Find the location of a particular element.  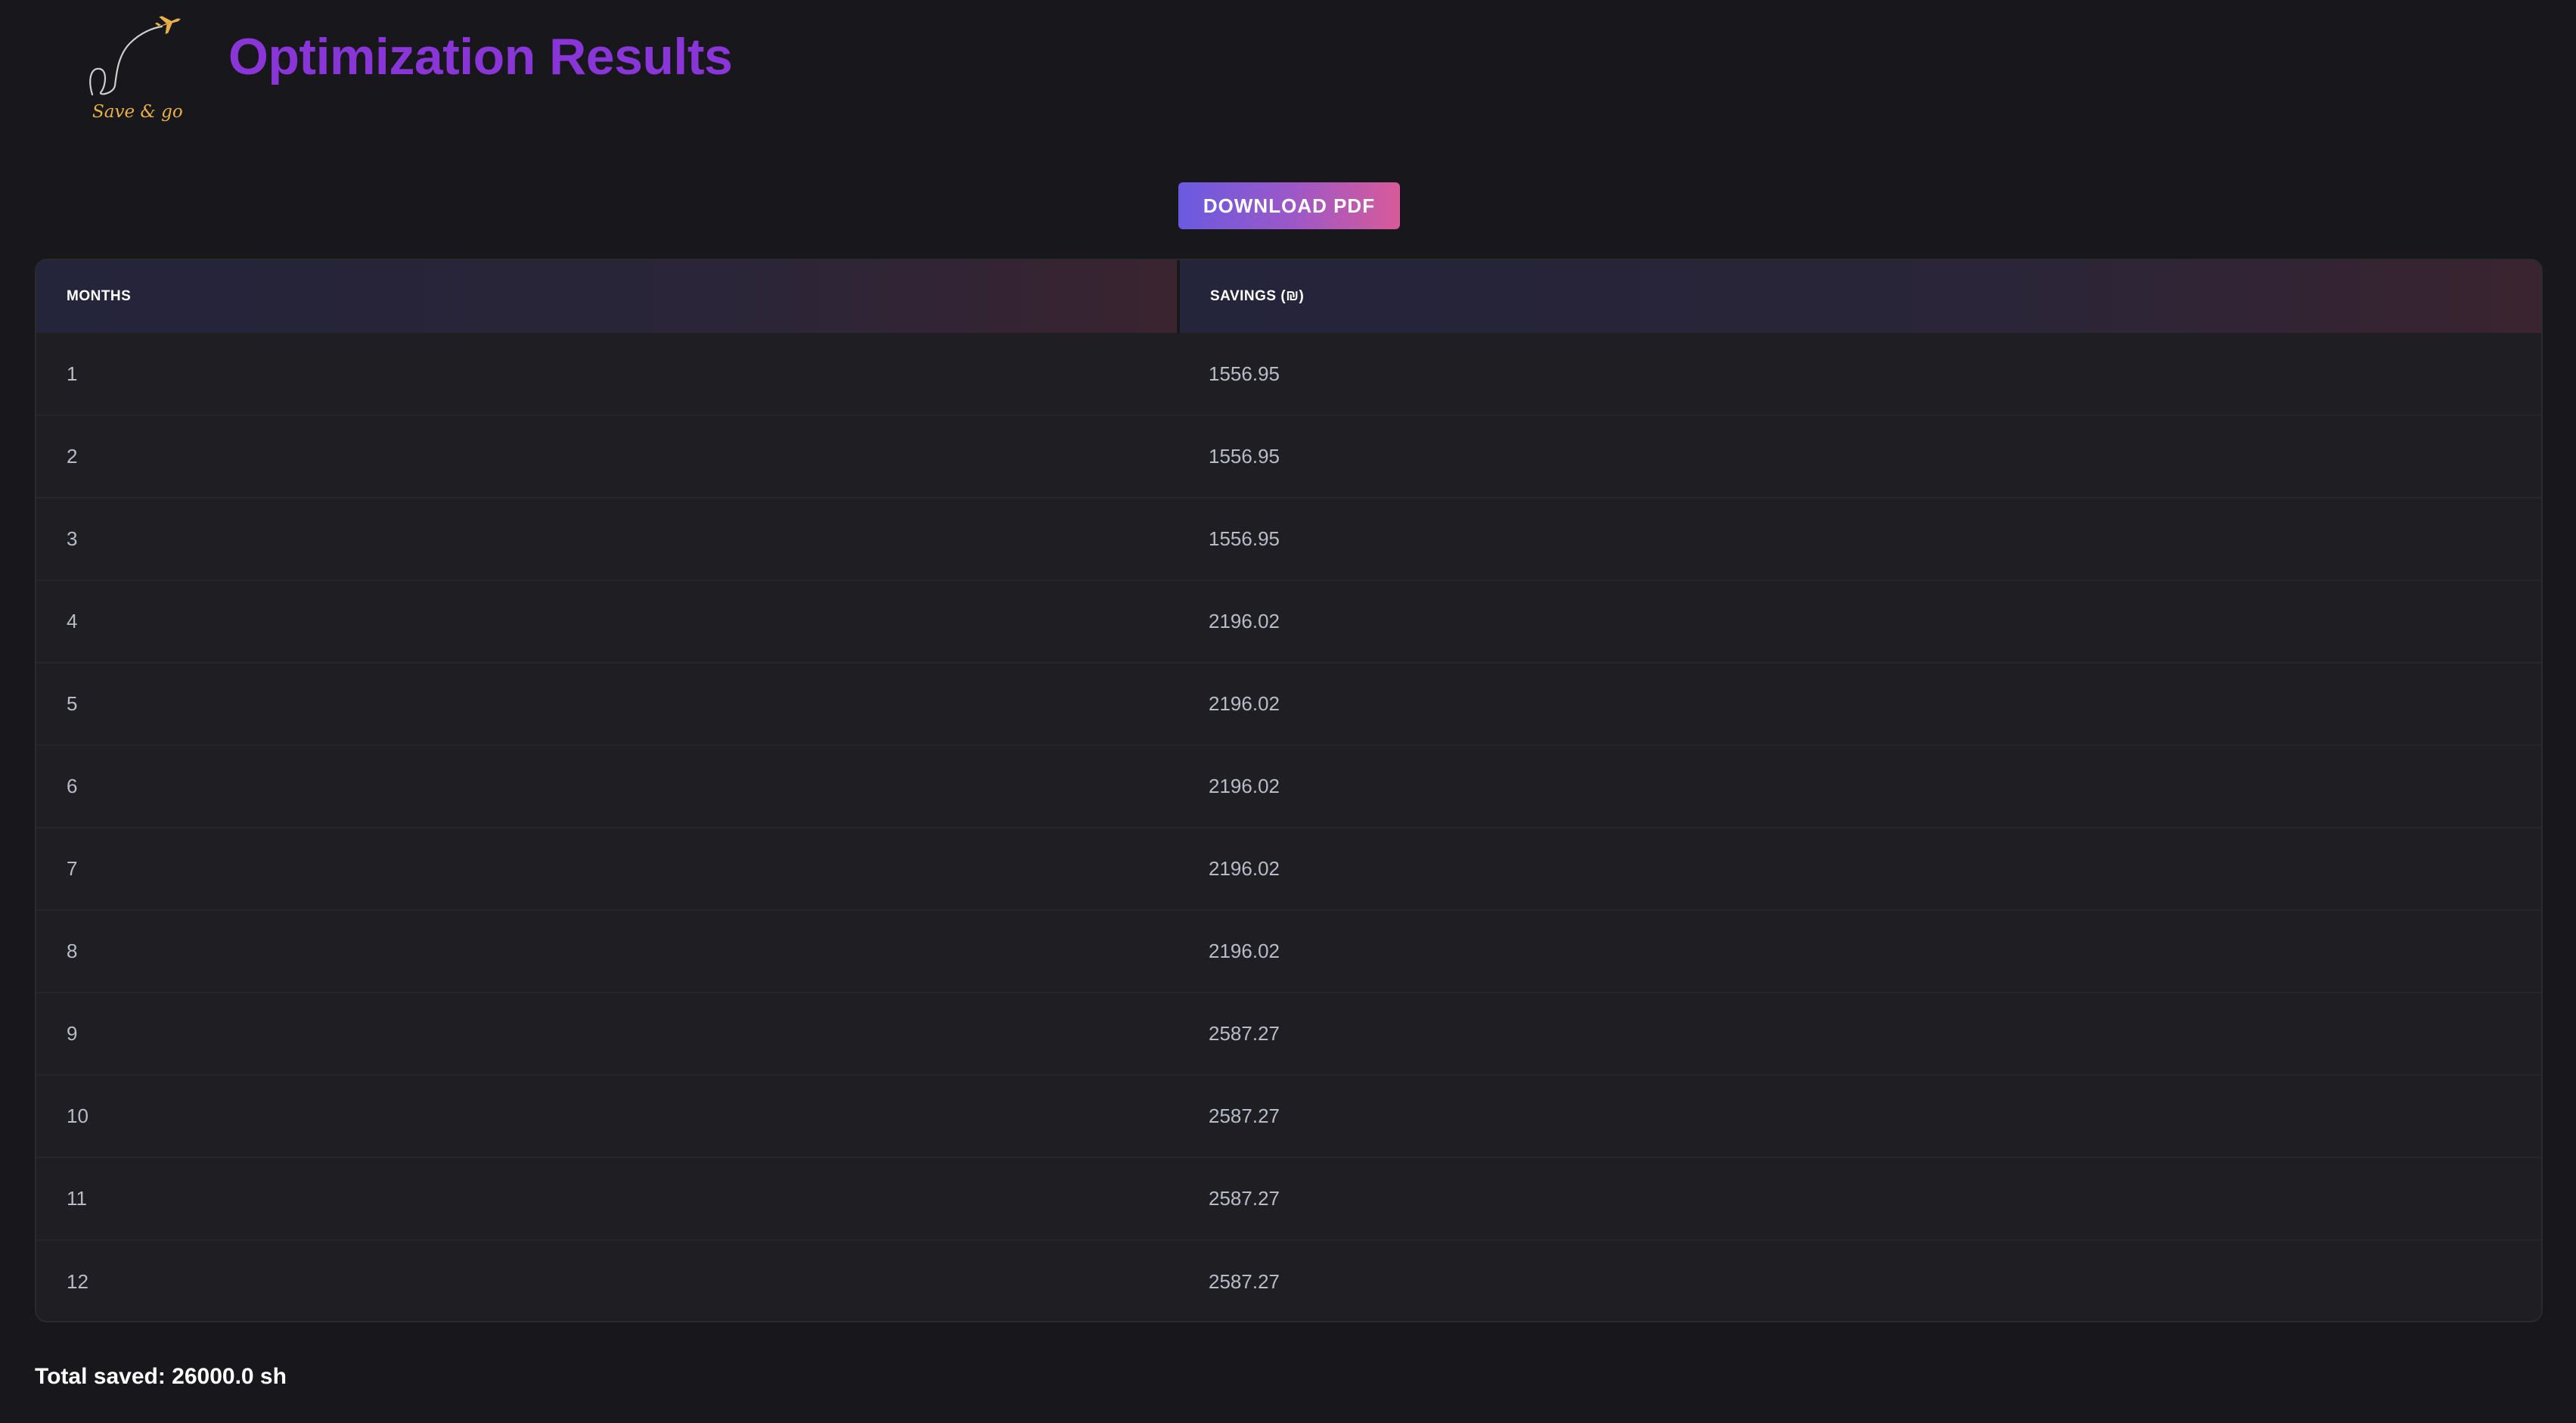

cell-month: 2 is located at coordinates (72, 456).